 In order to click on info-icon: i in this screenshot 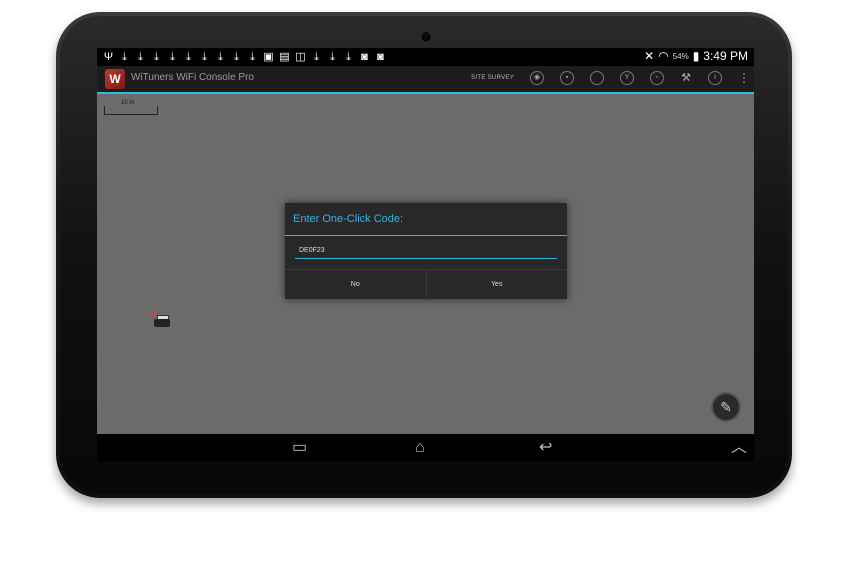, I will do `click(715, 78)`.